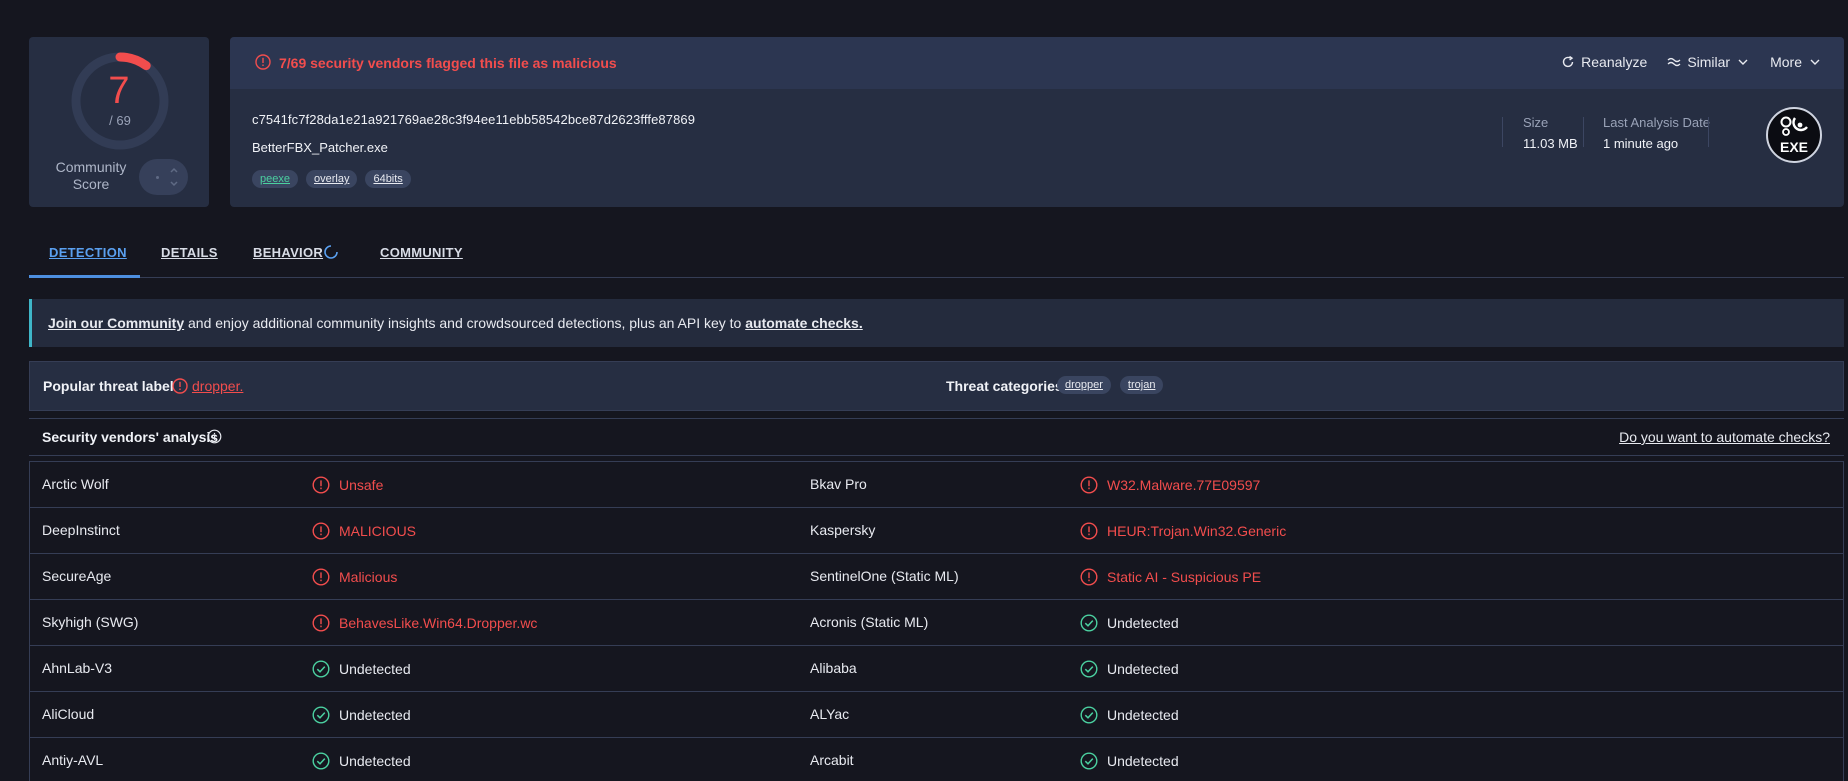 This screenshot has height=781, width=1848. I want to click on vendor-name: Acronis (Static ML), so click(869, 622).